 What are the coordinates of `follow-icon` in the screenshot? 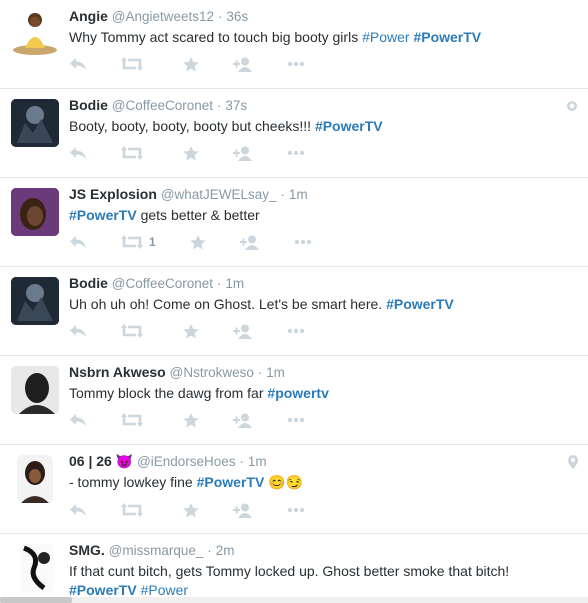 It's located at (243, 64).